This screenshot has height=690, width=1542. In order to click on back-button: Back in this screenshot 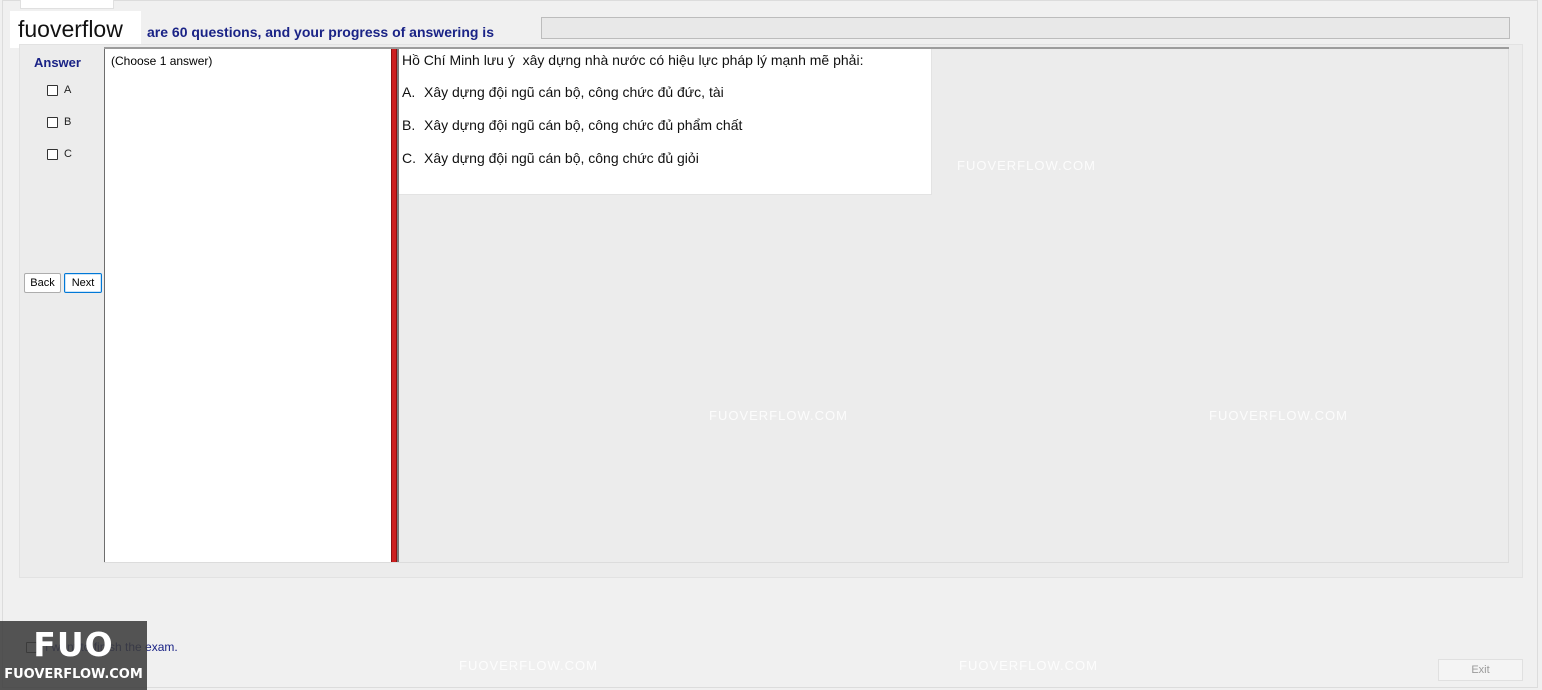, I will do `click(42, 283)`.